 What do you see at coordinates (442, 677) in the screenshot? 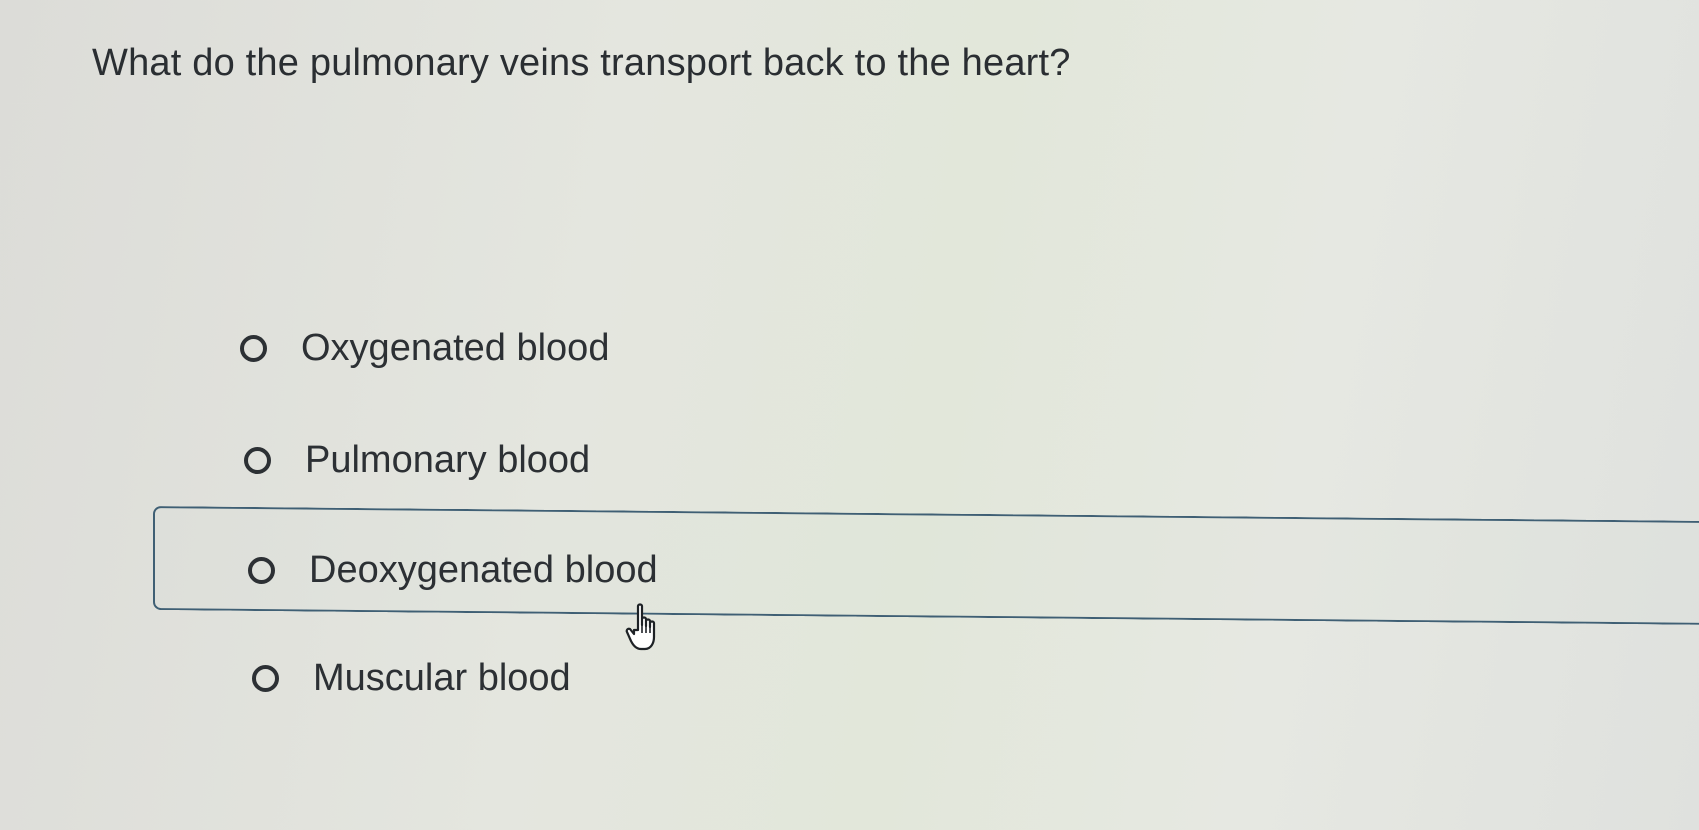
I see `answer-option-label: Muscular blood` at bounding box center [442, 677].